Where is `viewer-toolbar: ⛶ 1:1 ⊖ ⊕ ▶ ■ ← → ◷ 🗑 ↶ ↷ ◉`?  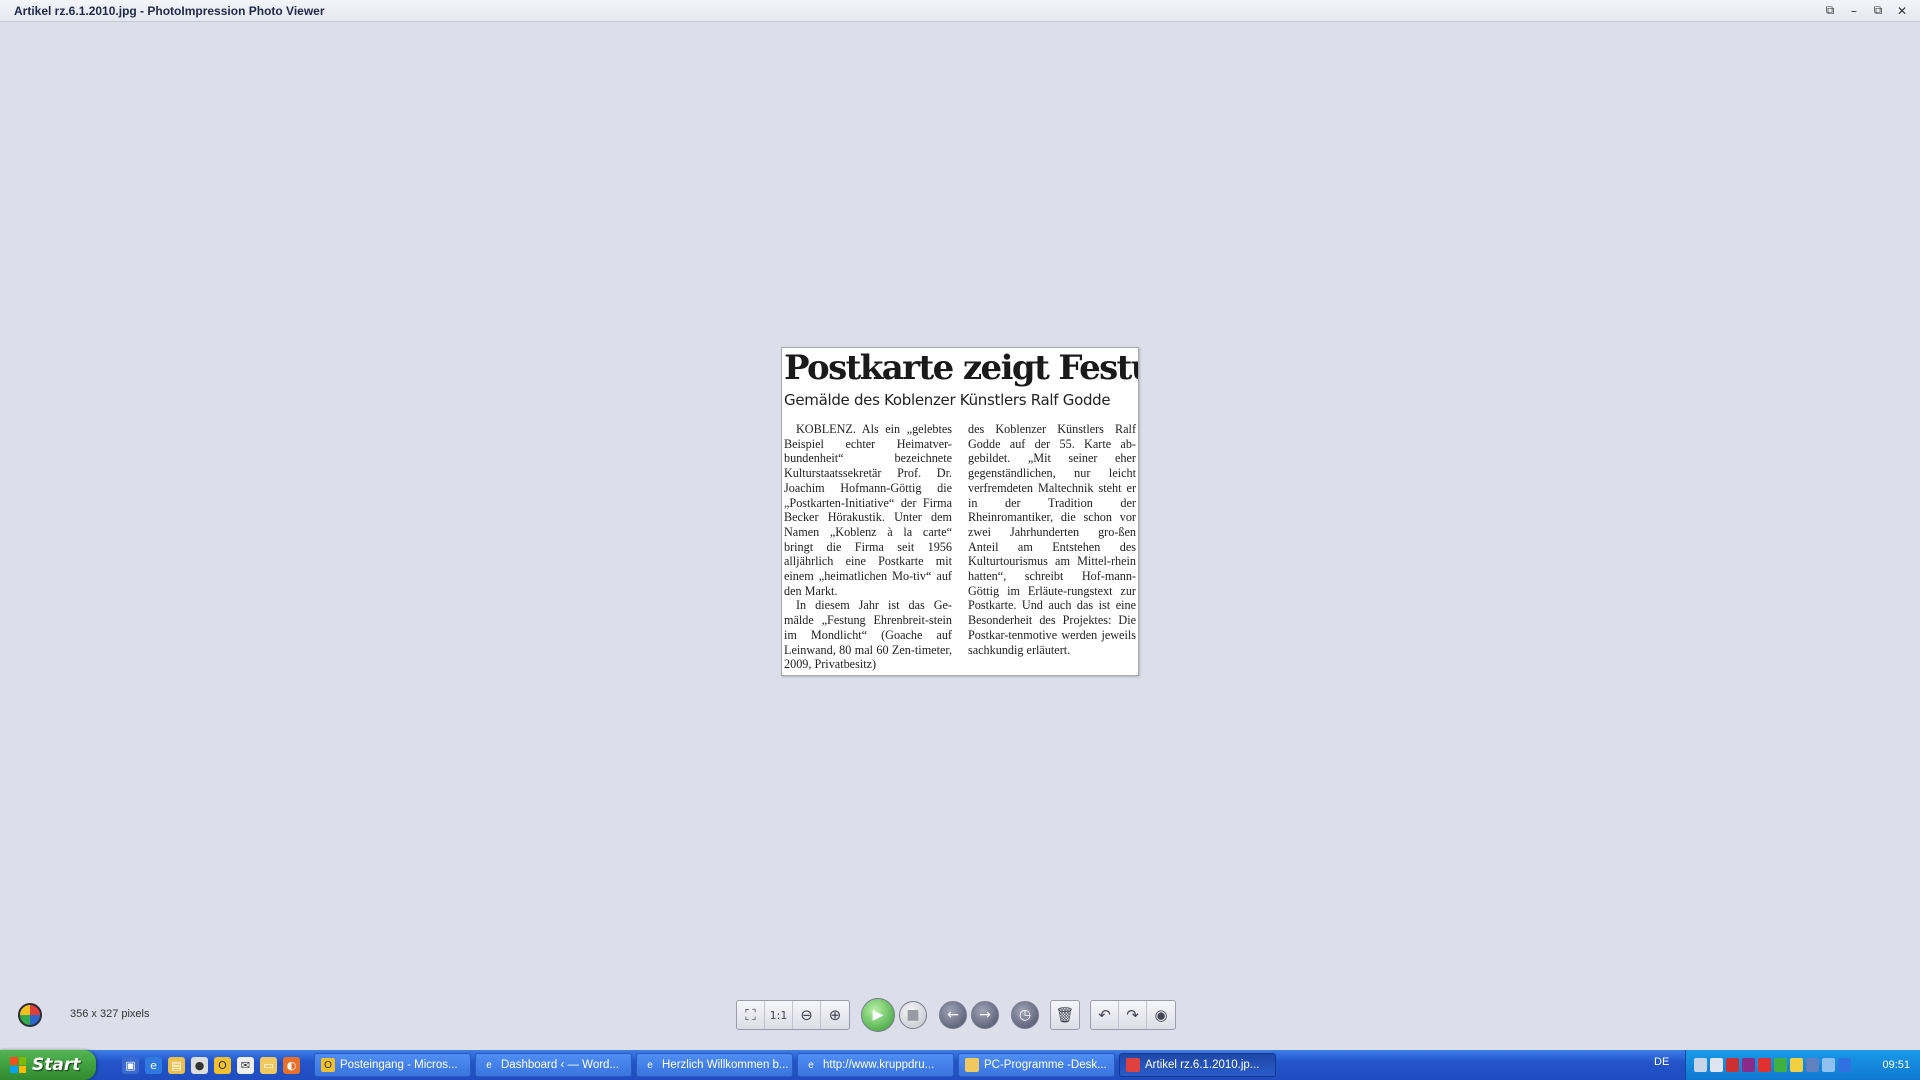 viewer-toolbar: ⛶ 1:1 ⊖ ⊕ ▶ ■ ← → ◷ 🗑 ↶ ↷ ◉ is located at coordinates (956, 1015).